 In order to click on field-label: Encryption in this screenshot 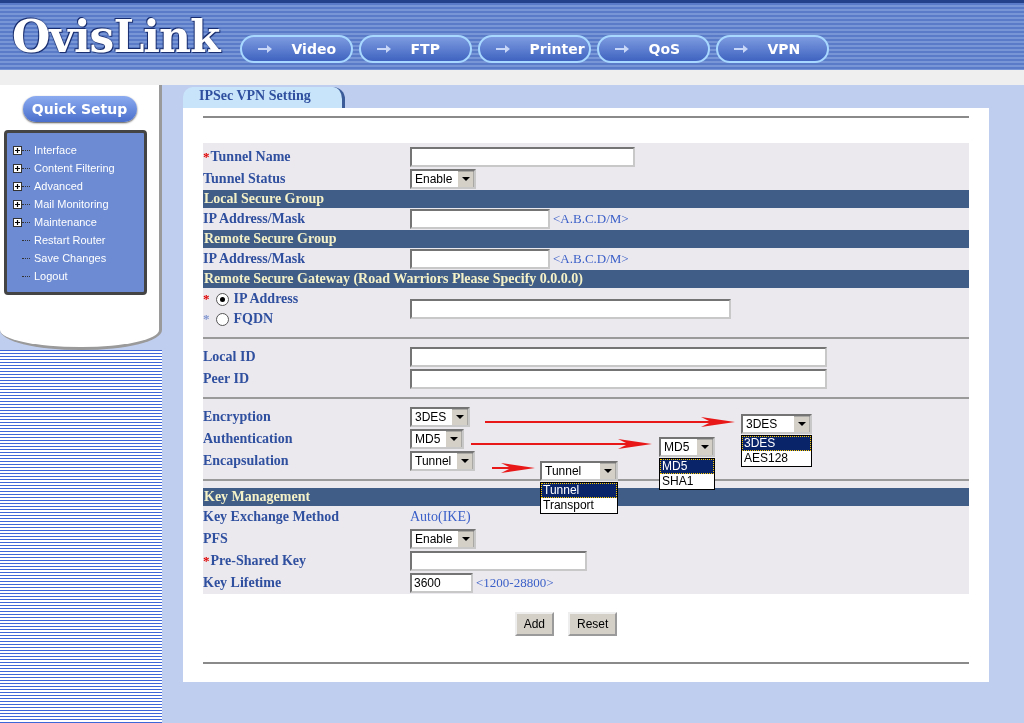, I will do `click(237, 417)`.